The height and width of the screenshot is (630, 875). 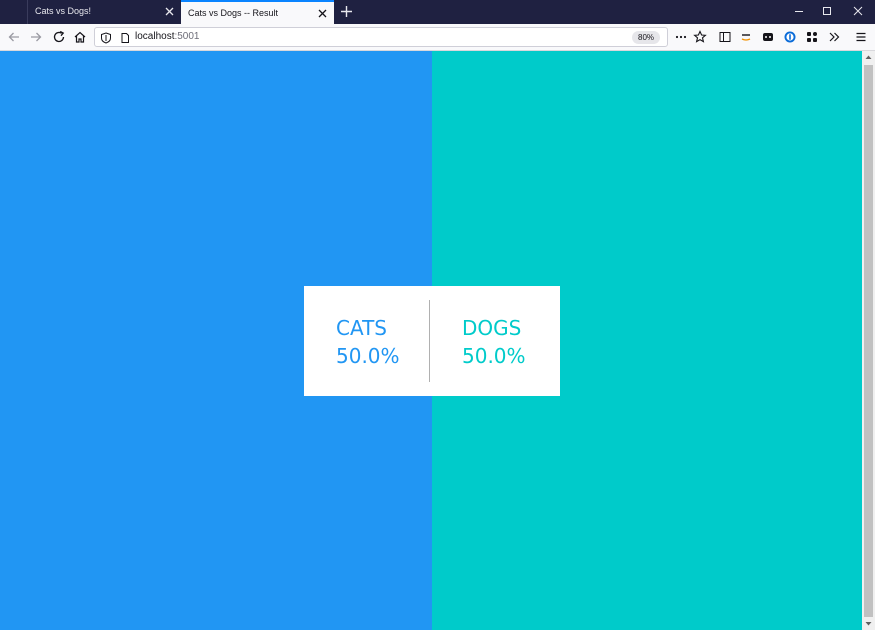 I want to click on amazon-icon, so click(x=746, y=37).